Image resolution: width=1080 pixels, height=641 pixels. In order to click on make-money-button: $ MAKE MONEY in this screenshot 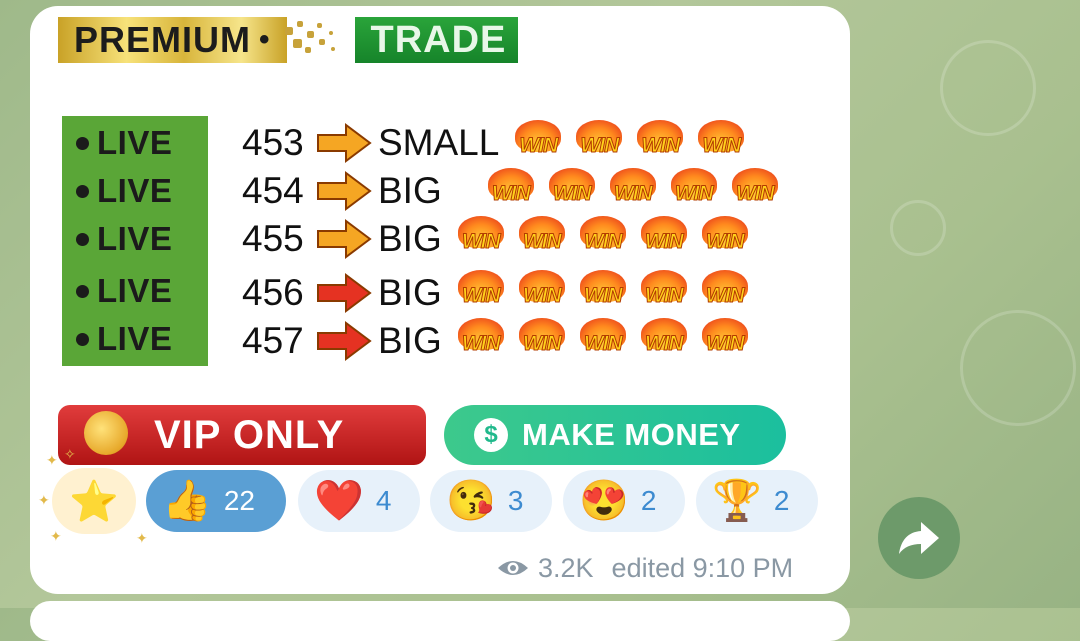, I will do `click(615, 435)`.